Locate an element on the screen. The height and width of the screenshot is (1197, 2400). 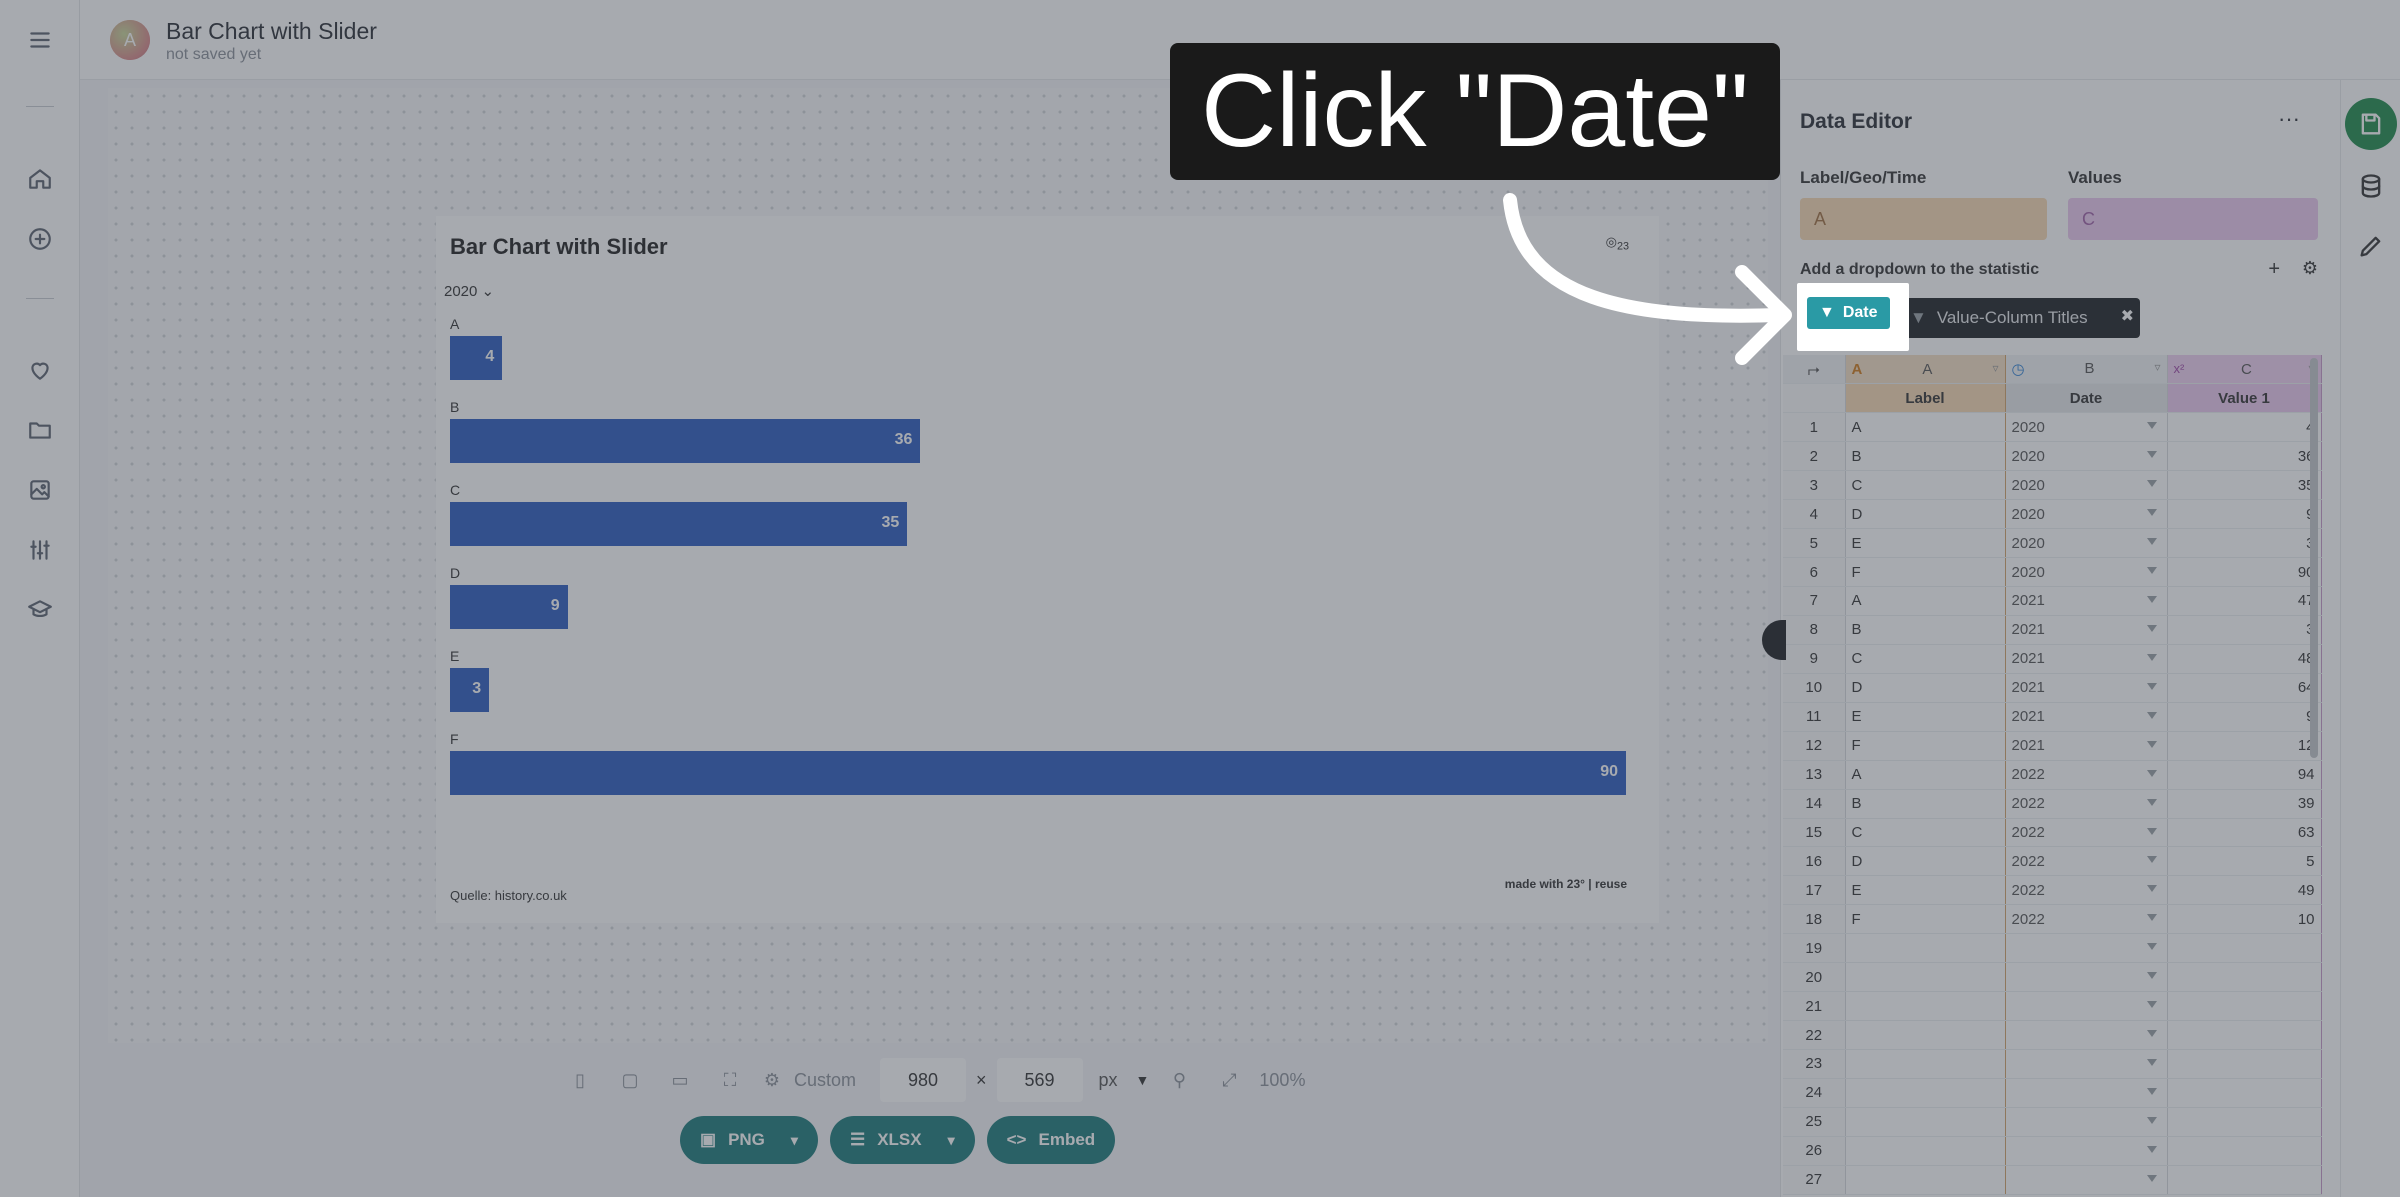
made-with-credit: made with 23° | reuse is located at coordinates (1566, 884).